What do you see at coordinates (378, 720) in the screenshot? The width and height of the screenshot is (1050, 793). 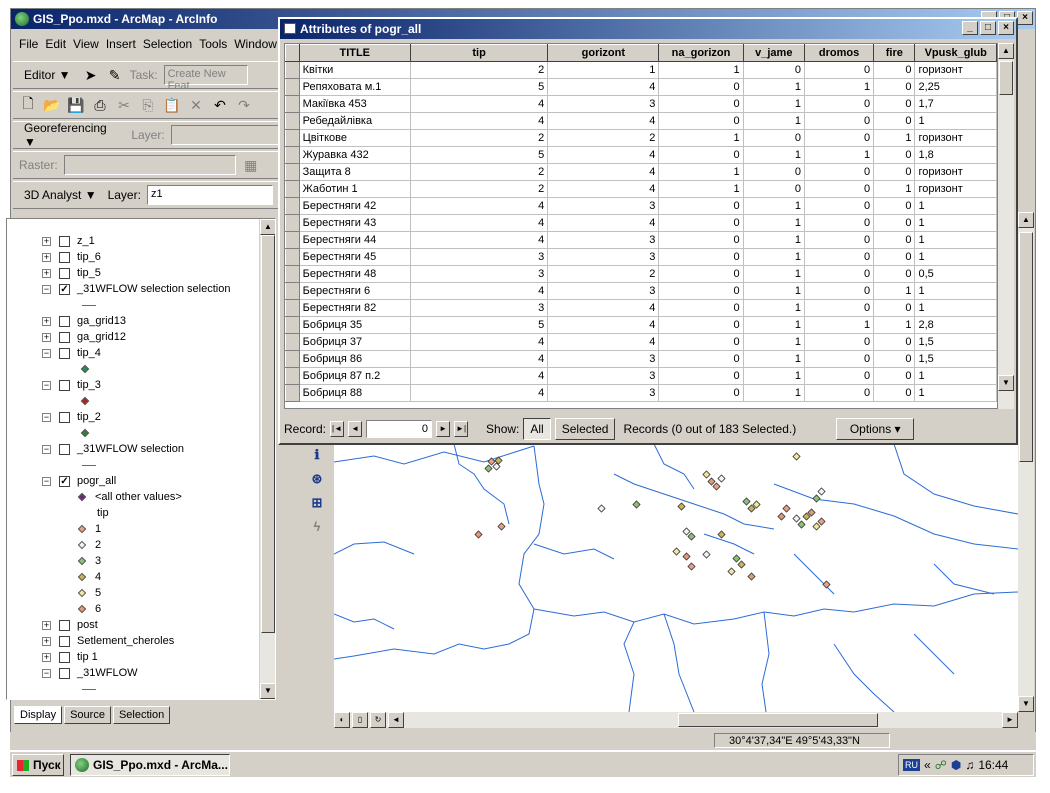 I see `refresh-icon: ↻` at bounding box center [378, 720].